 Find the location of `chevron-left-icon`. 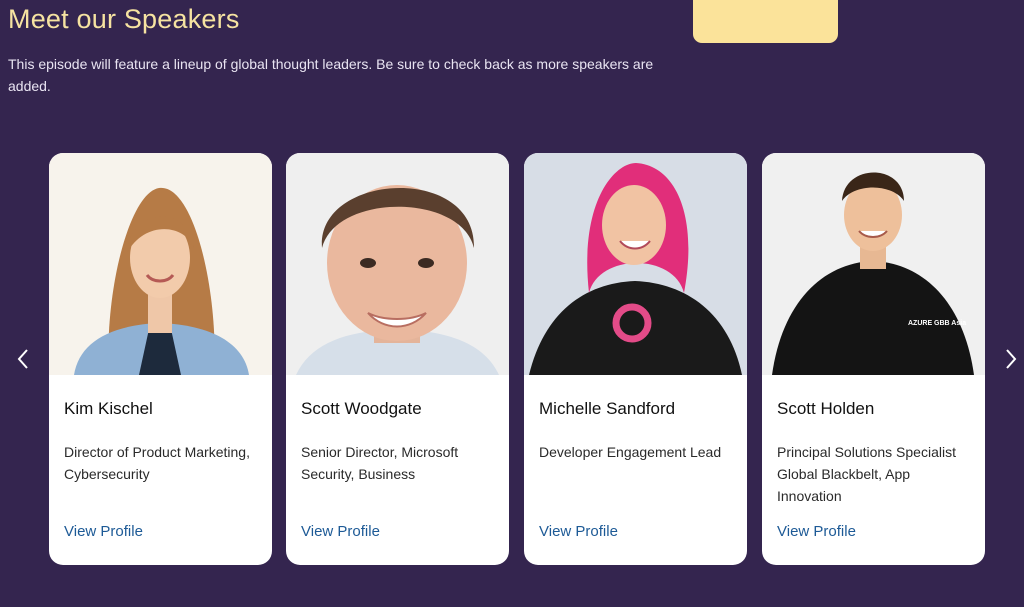

chevron-left-icon is located at coordinates (22, 359).